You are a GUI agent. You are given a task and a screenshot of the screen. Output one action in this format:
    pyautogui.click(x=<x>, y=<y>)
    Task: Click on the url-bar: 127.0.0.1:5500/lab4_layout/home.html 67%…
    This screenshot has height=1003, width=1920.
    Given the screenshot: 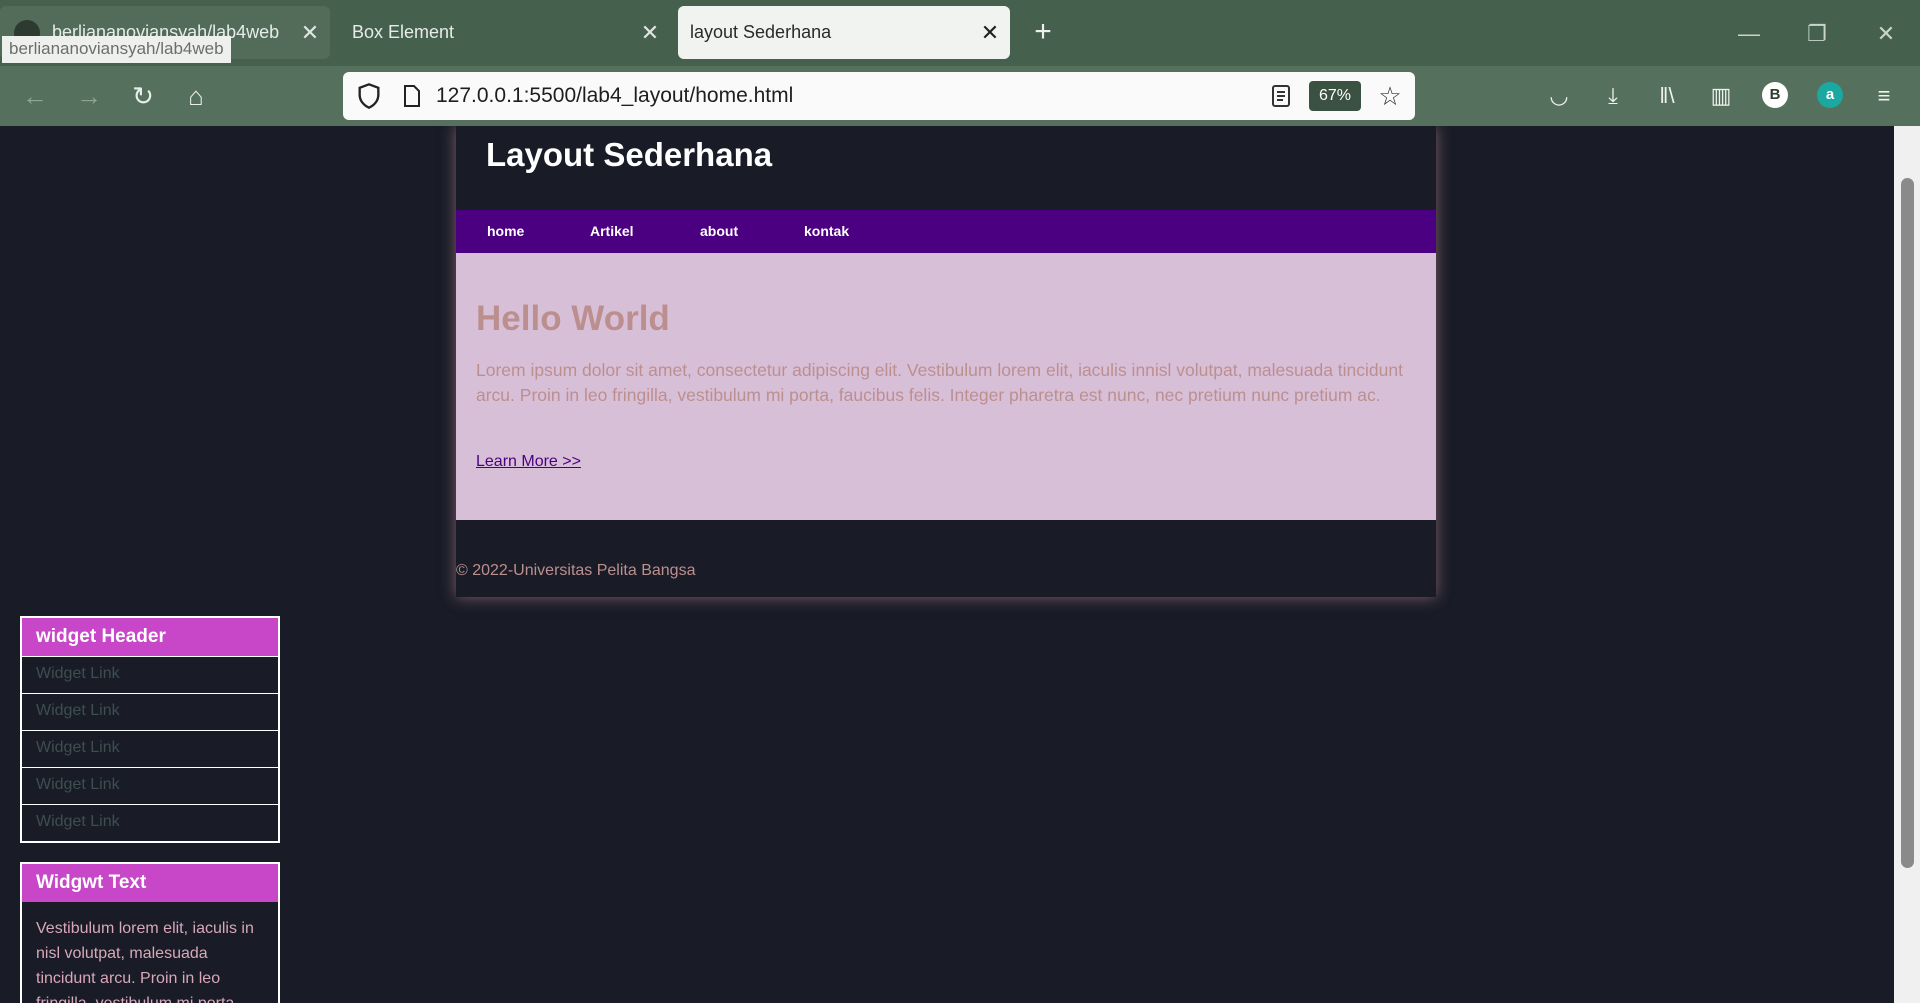 What is the action you would take?
    pyautogui.click(x=879, y=96)
    